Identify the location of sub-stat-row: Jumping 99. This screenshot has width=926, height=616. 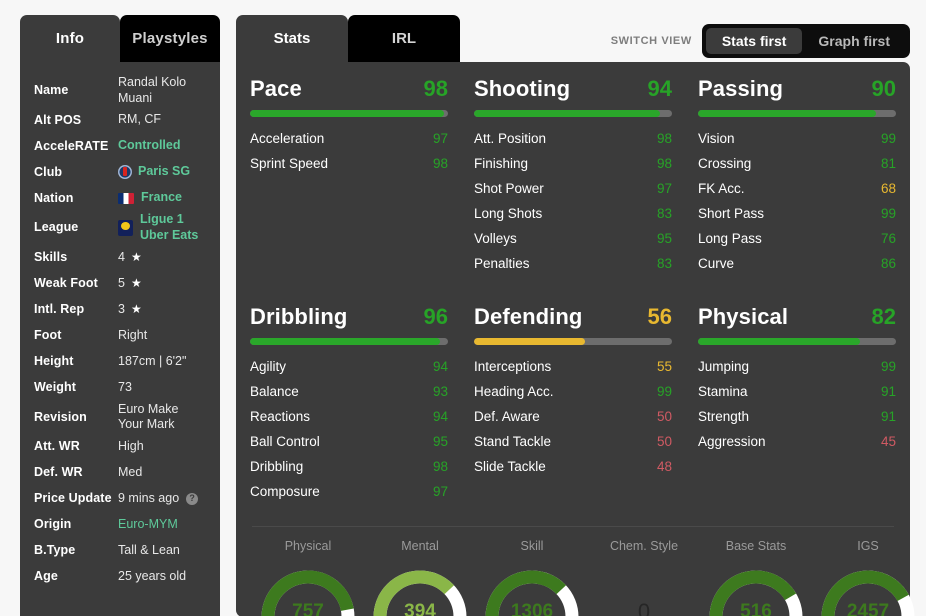
(797, 366).